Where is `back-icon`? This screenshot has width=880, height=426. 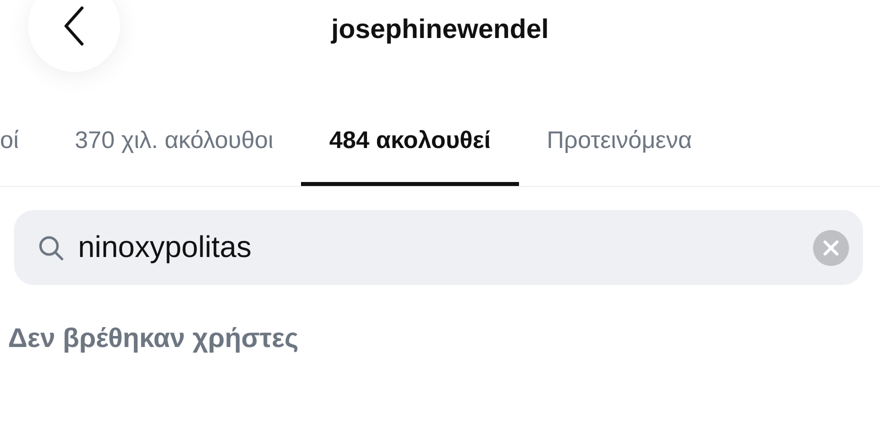 back-icon is located at coordinates (74, 26).